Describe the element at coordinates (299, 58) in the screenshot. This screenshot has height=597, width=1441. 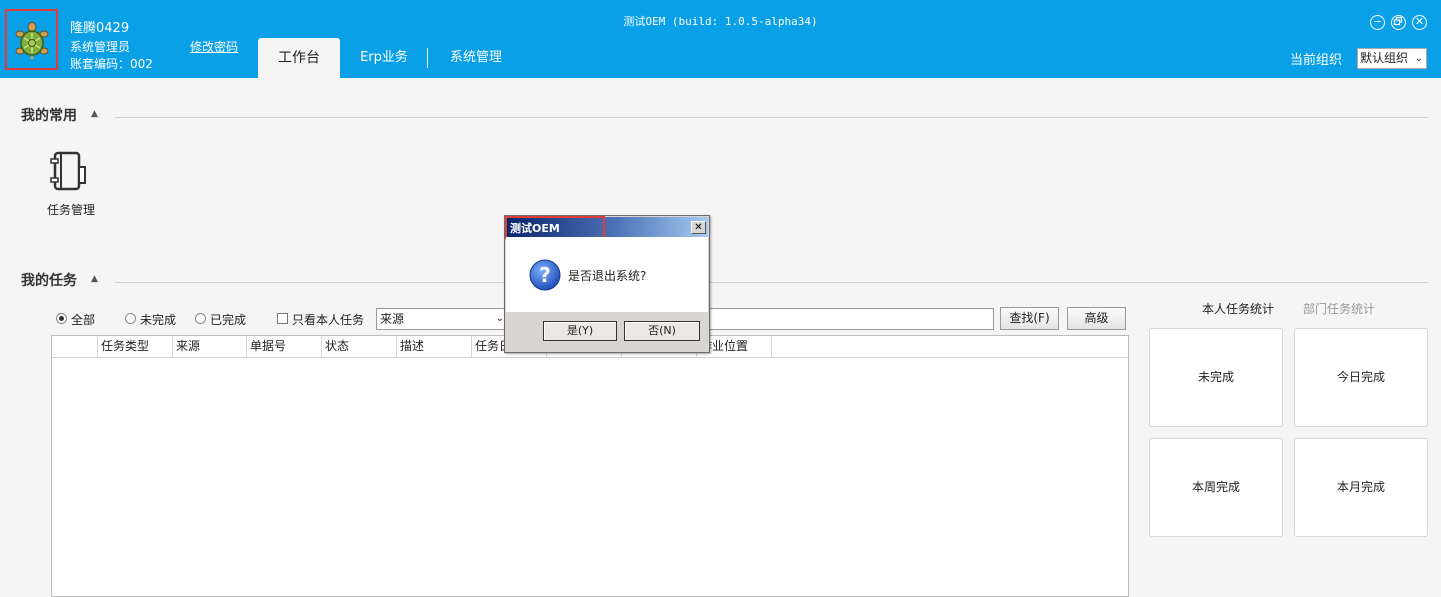
I see `tab-workbench: 工作台` at that location.